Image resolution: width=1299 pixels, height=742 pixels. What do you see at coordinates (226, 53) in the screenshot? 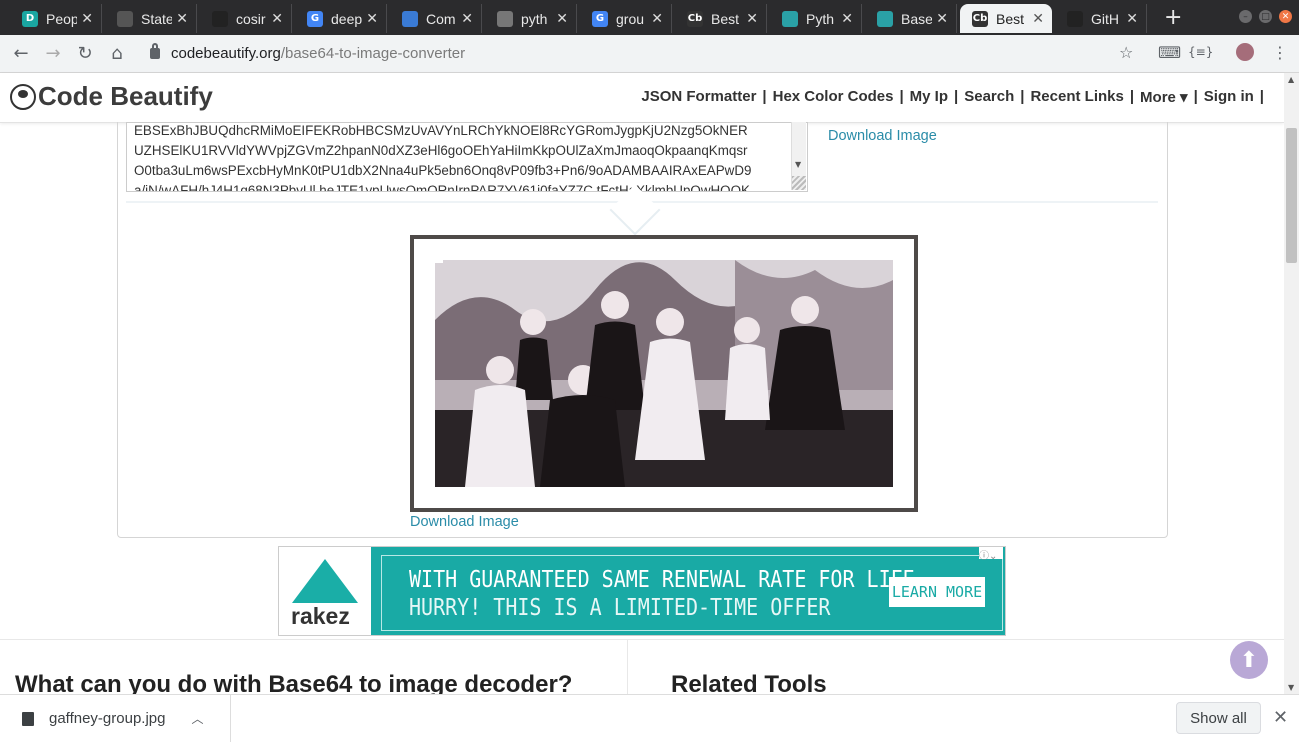
I see `url-host: codebeautify.org` at bounding box center [226, 53].